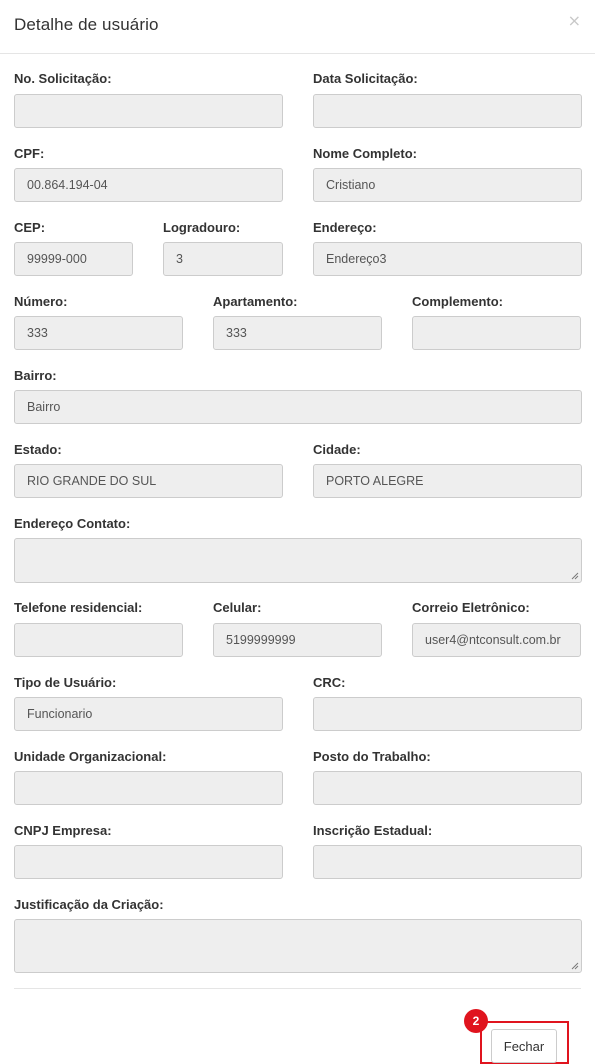 The height and width of the screenshot is (1064, 595). Describe the element at coordinates (496, 640) in the screenshot. I see `correio-eletronico-field: user4@ntconsult.com.br` at that location.